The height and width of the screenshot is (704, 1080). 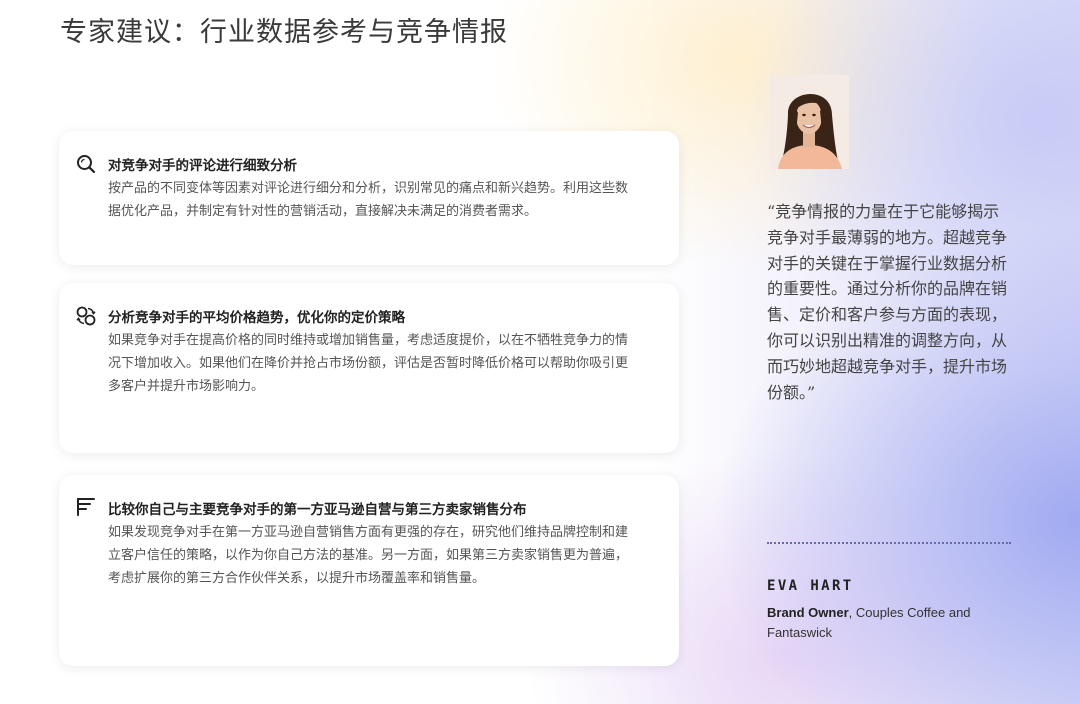 I want to click on magnifier-icon, so click(x=86, y=164).